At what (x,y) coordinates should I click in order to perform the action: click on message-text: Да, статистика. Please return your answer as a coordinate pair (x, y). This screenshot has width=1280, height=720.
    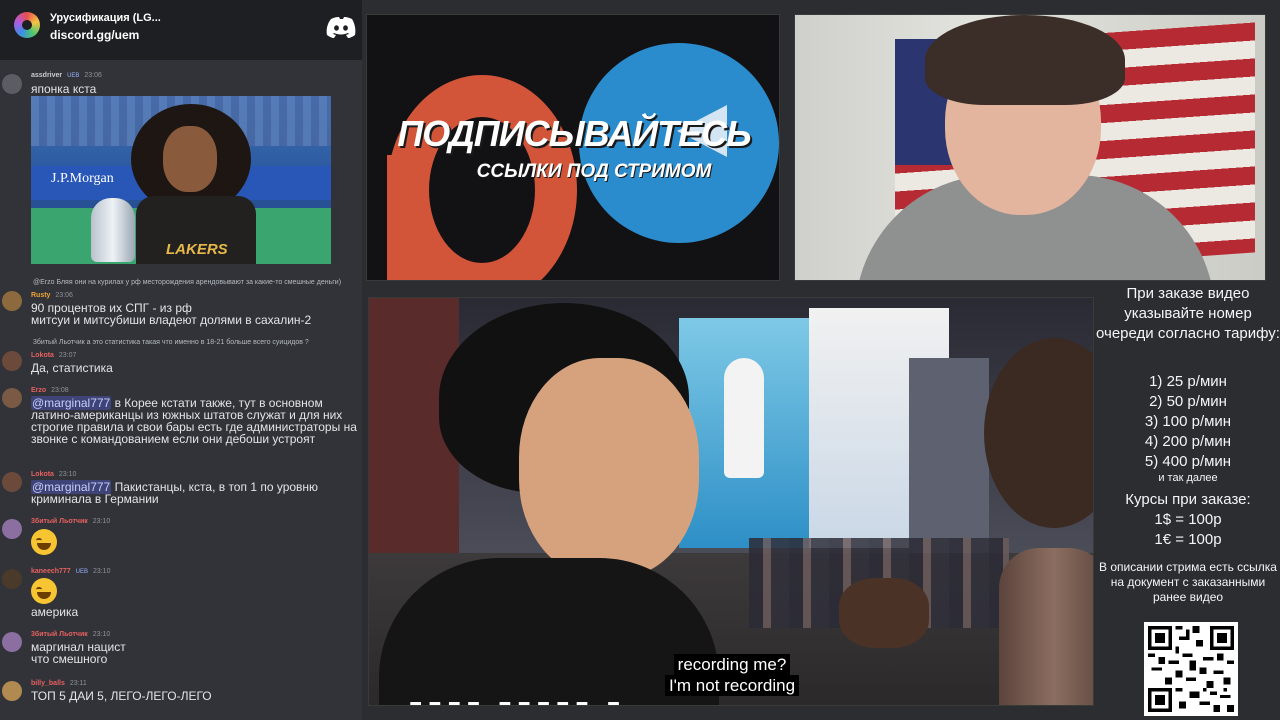
    Looking at the image, I should click on (72, 368).